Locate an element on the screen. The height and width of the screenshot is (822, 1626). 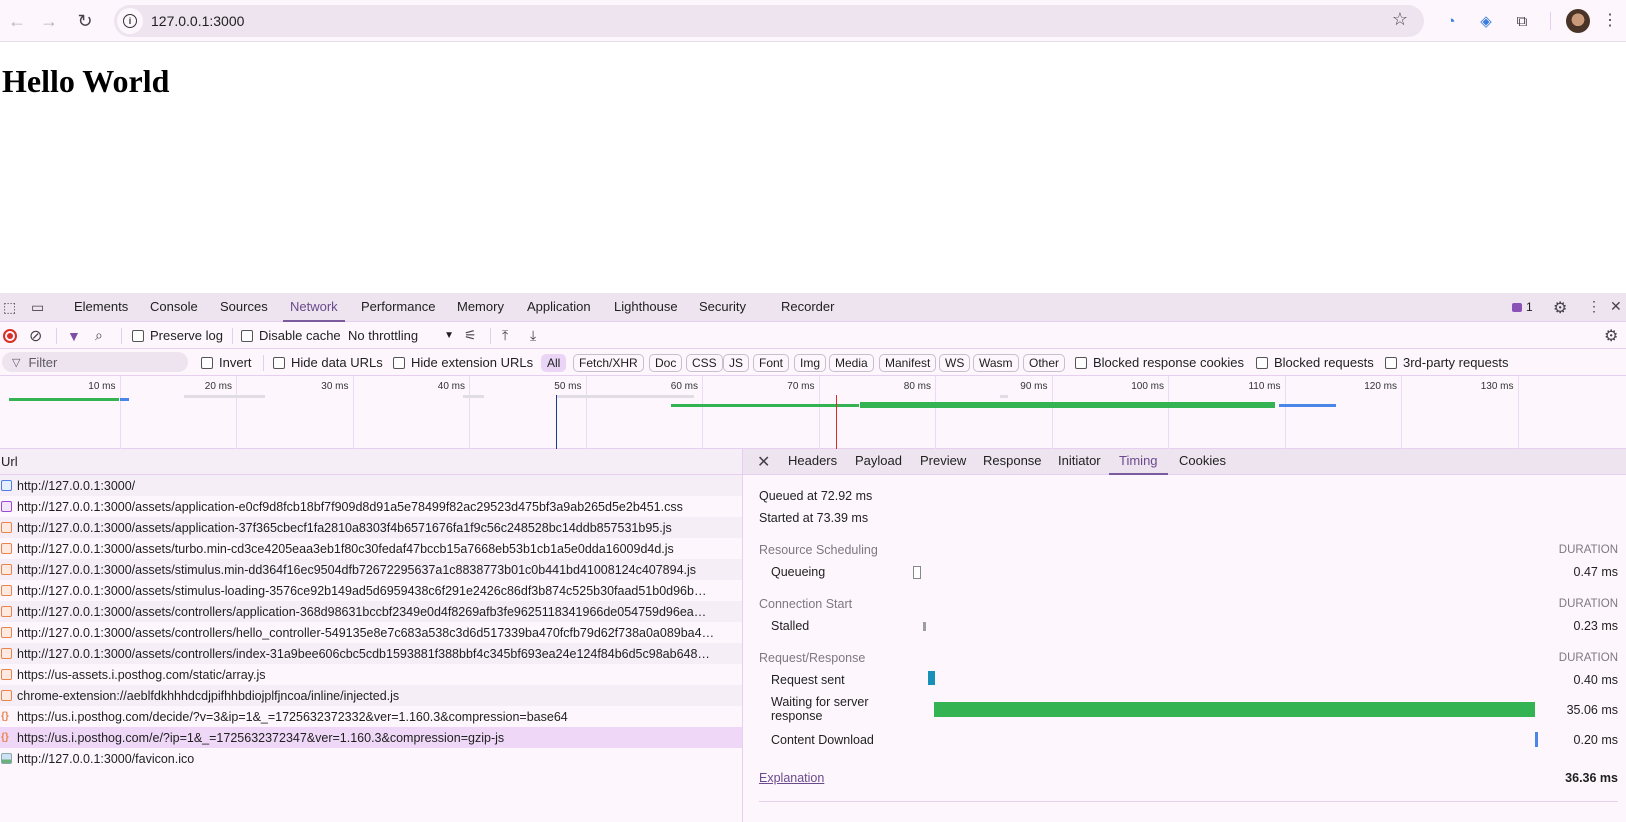
record-button is located at coordinates (10, 335).